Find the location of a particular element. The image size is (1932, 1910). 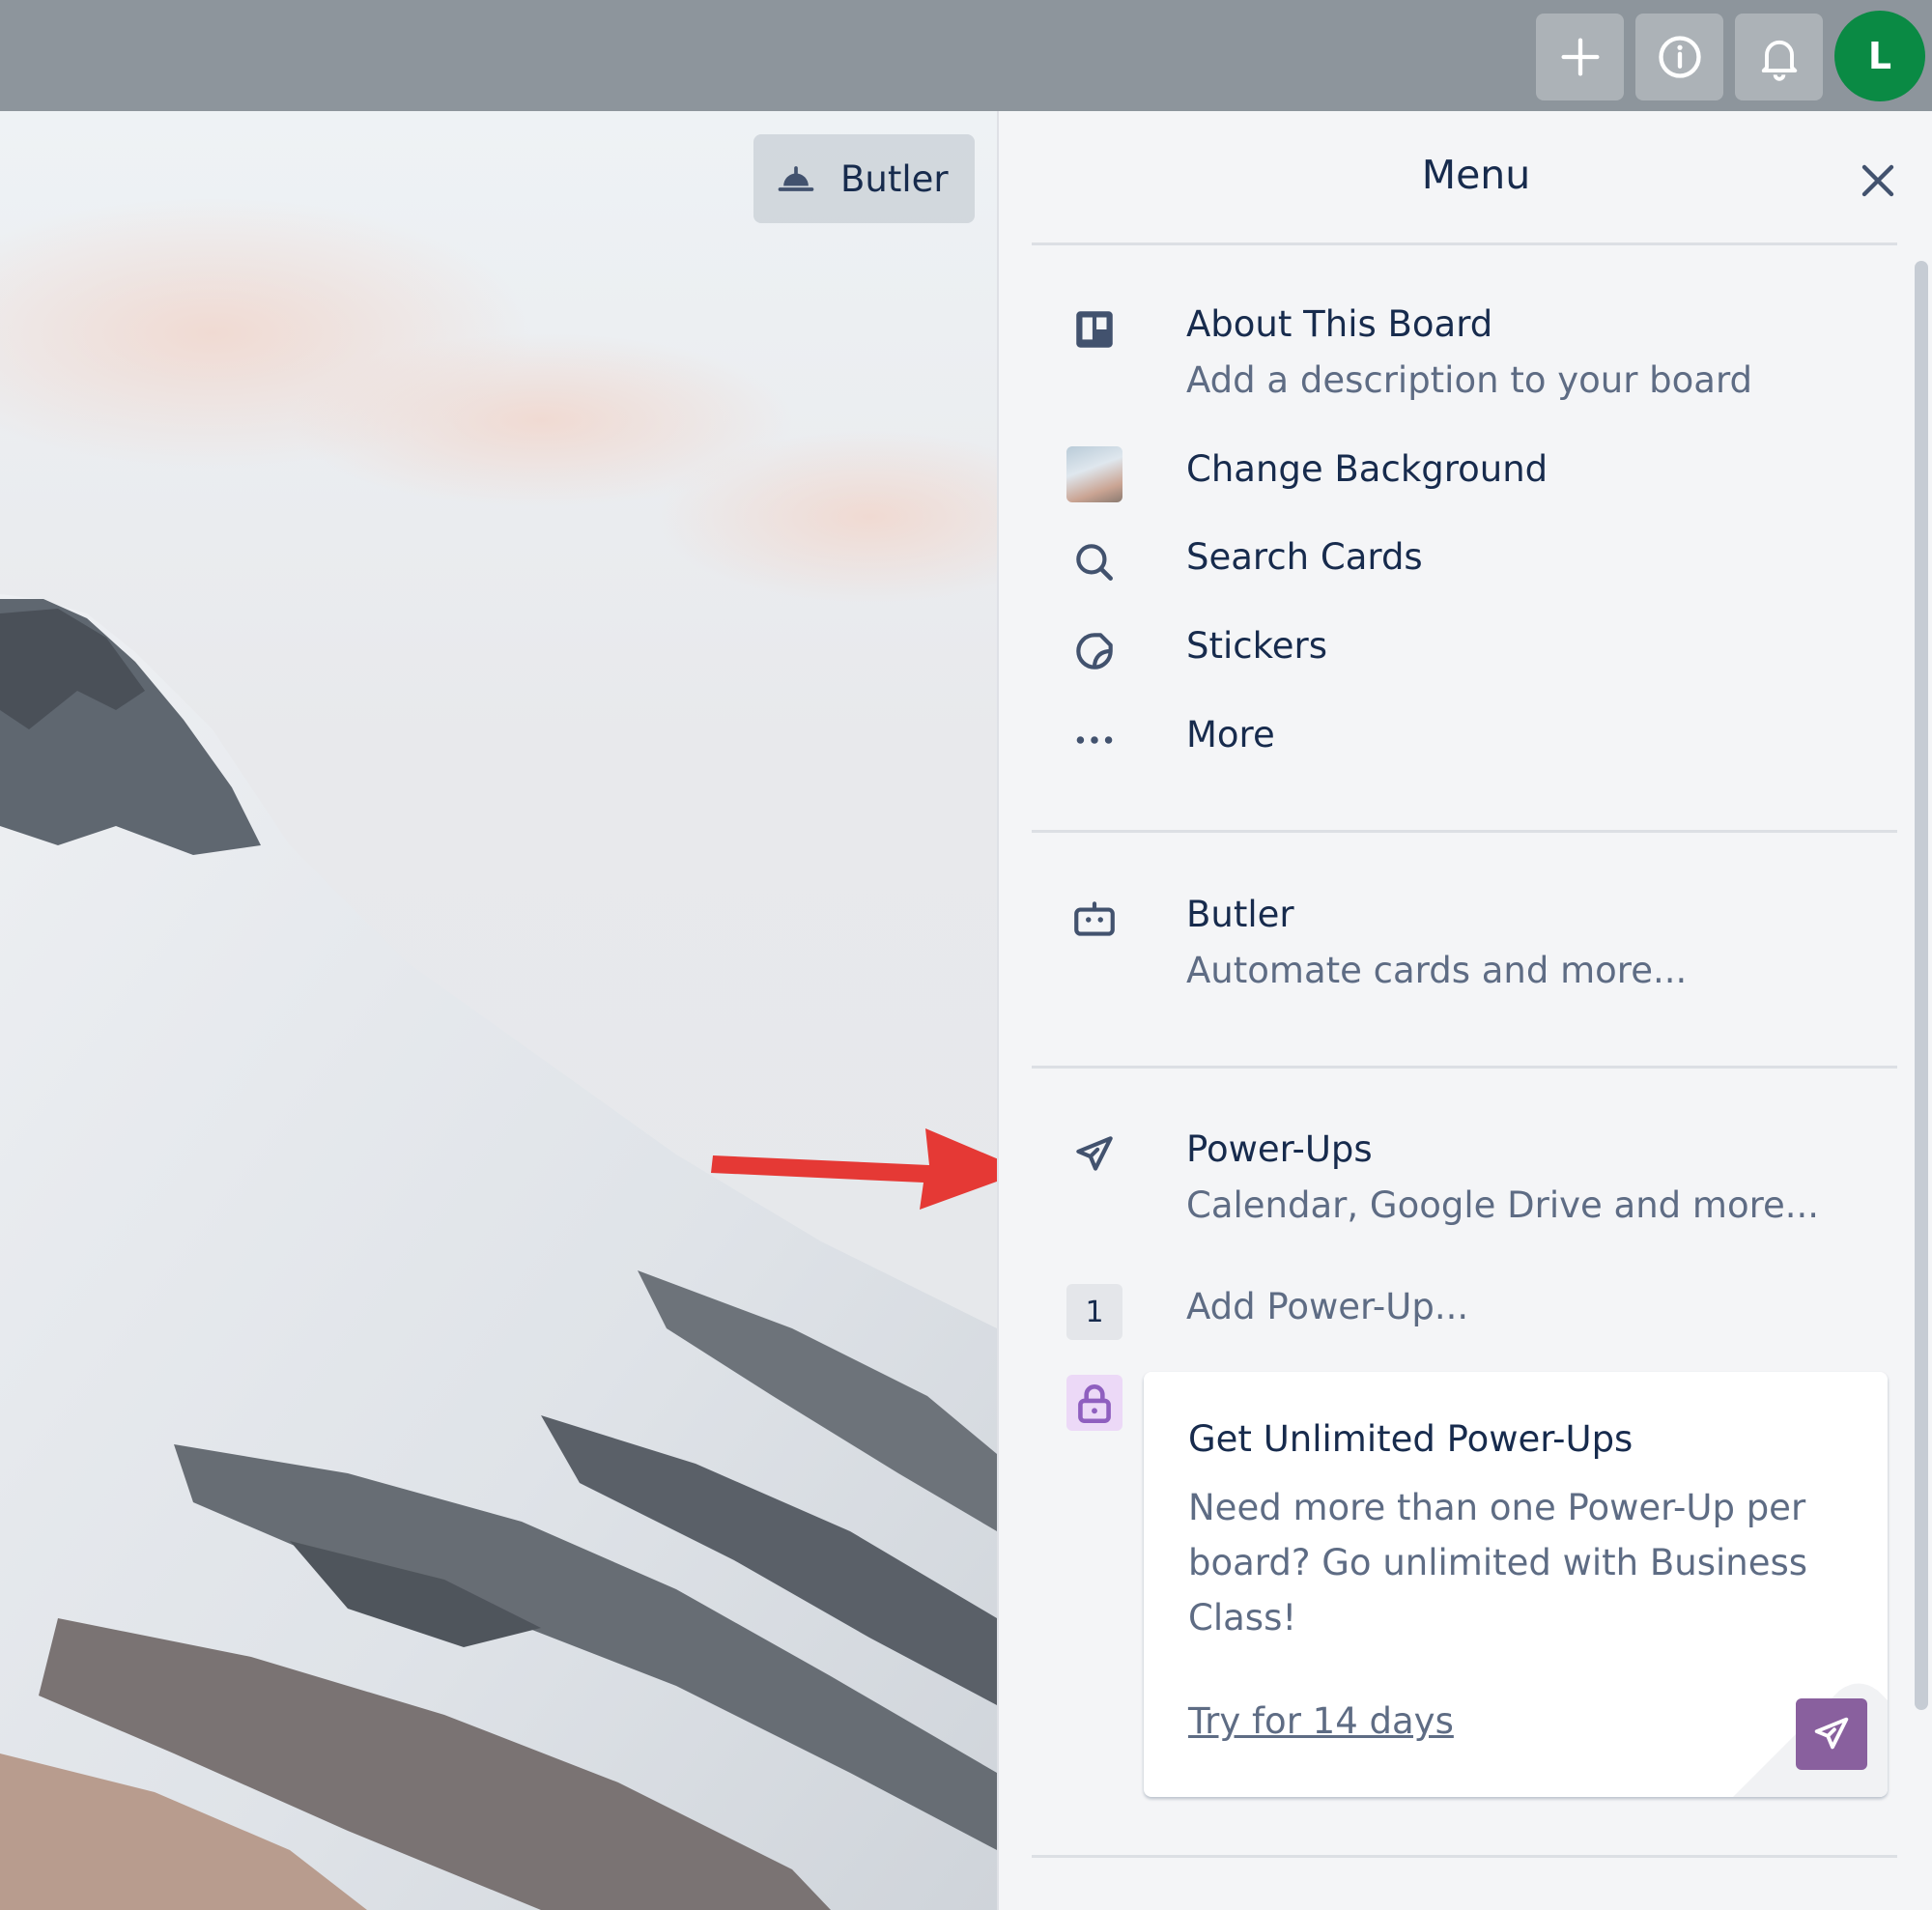

try-free-trial-link: Try for 14 days is located at coordinates (1321, 1721).